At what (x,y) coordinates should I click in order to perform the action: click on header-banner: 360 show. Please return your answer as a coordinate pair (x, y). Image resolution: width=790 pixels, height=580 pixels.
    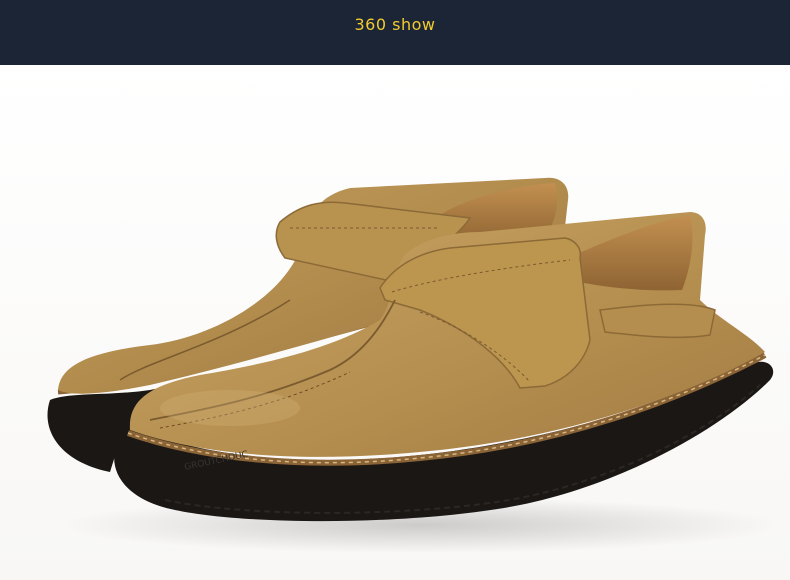
    Looking at the image, I should click on (395, 32).